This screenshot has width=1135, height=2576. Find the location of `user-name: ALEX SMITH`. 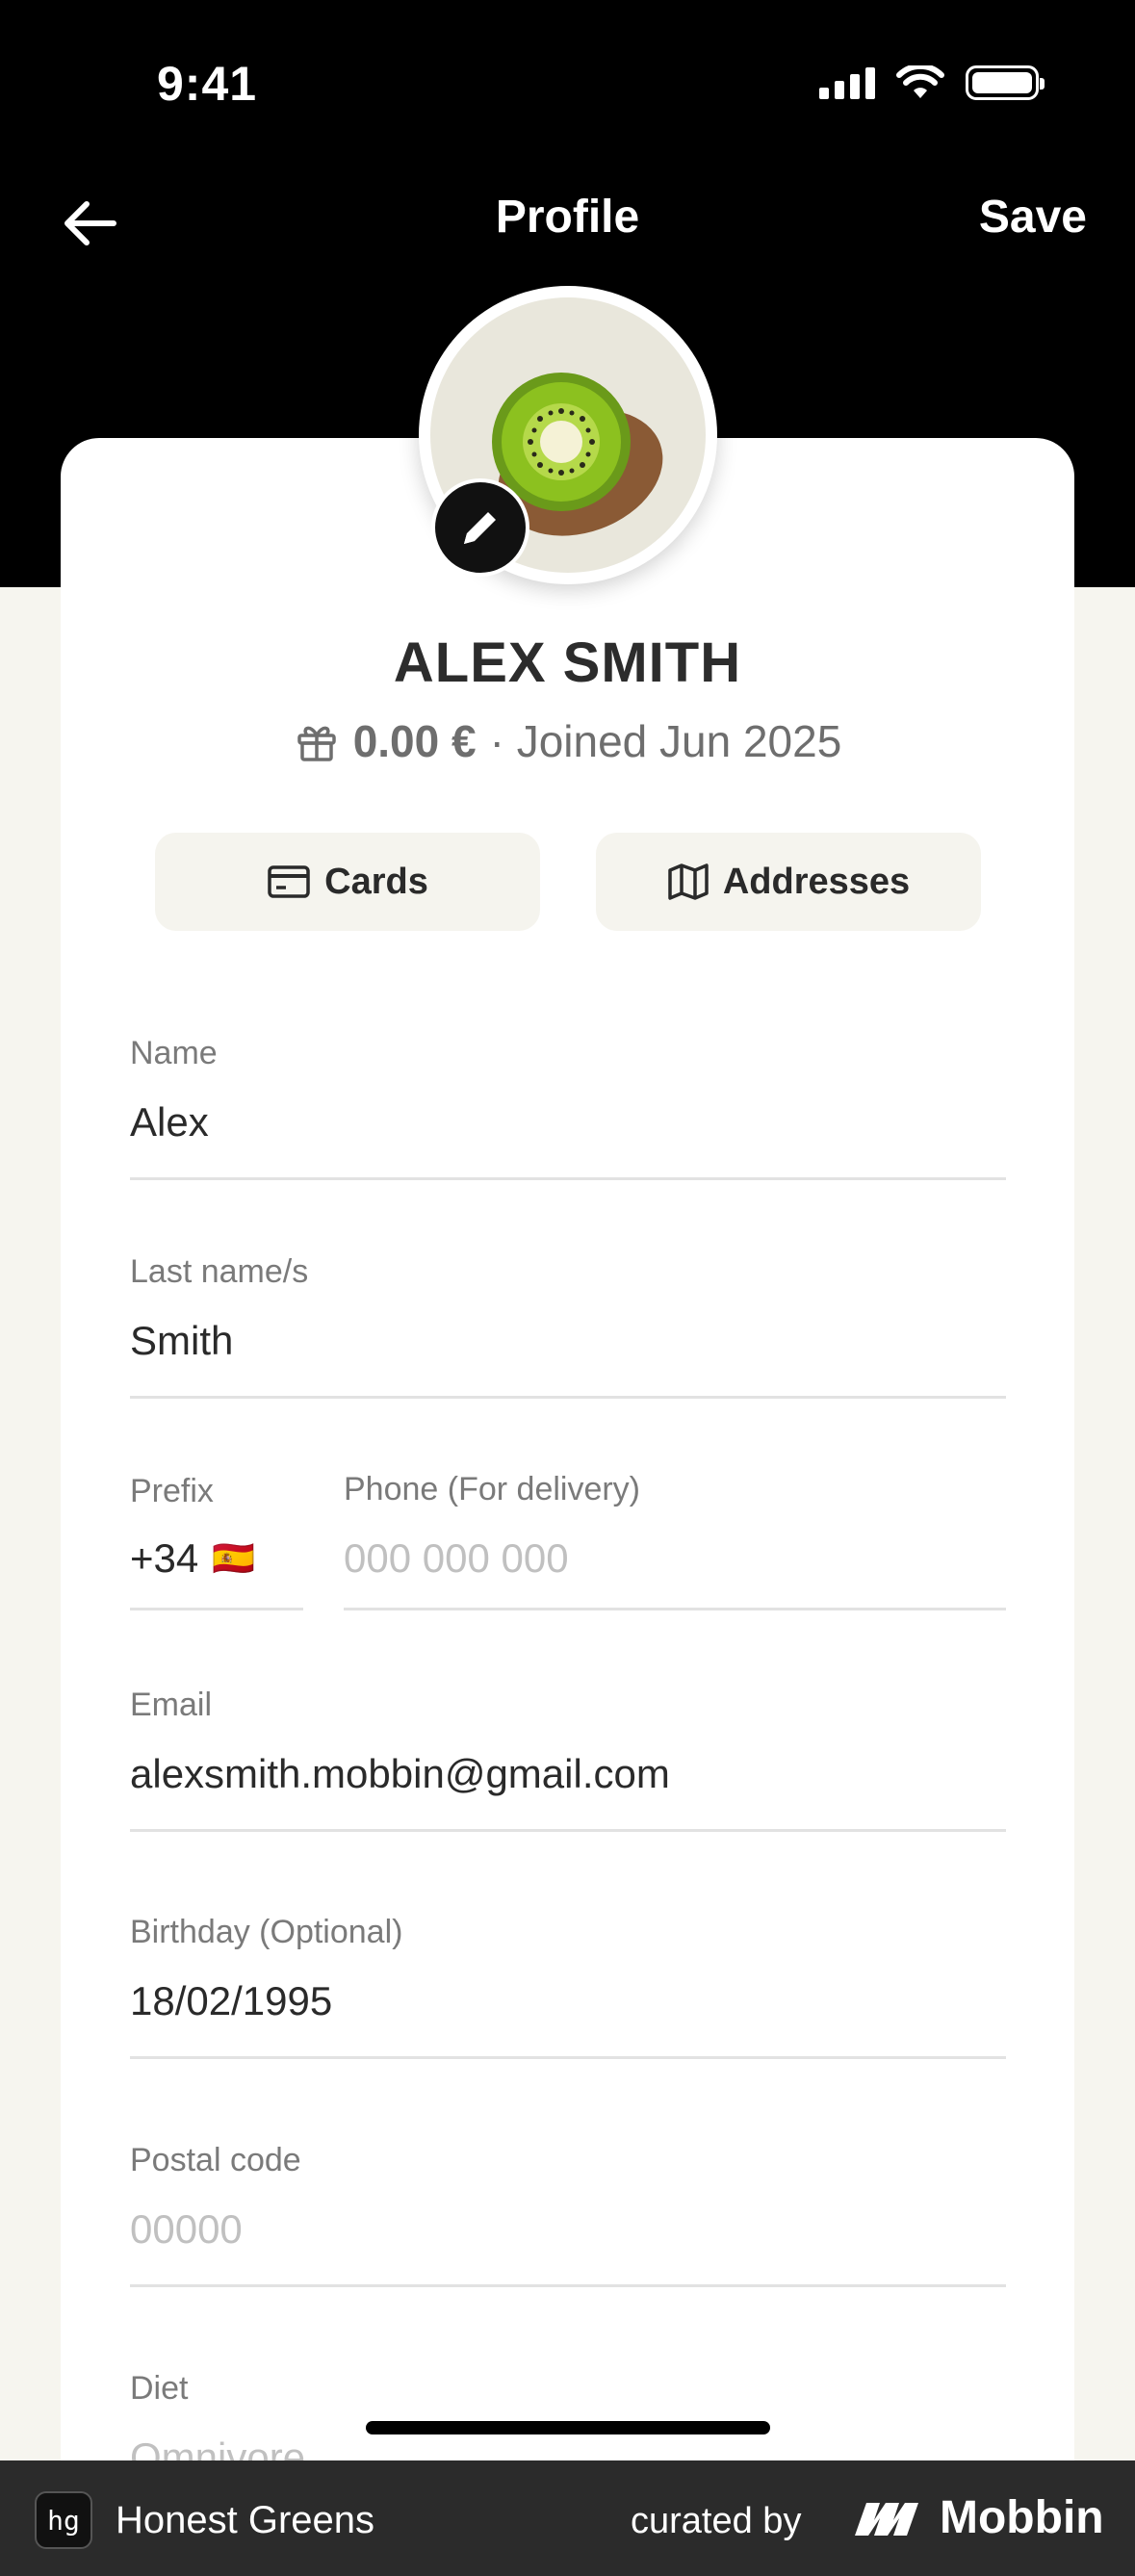

user-name: ALEX SMITH is located at coordinates (567, 663).